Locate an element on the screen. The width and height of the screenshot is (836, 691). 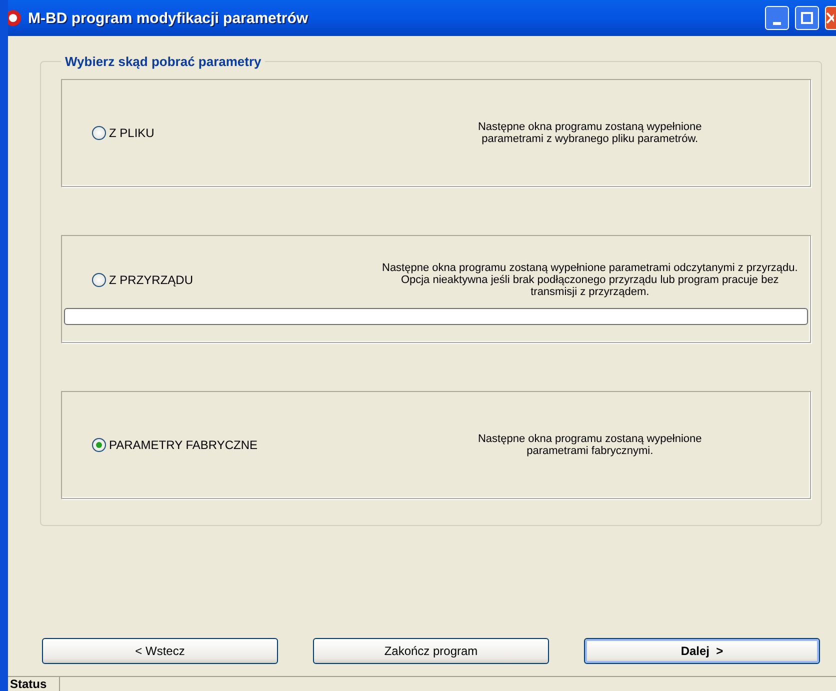
maximize-button is located at coordinates (807, 18).